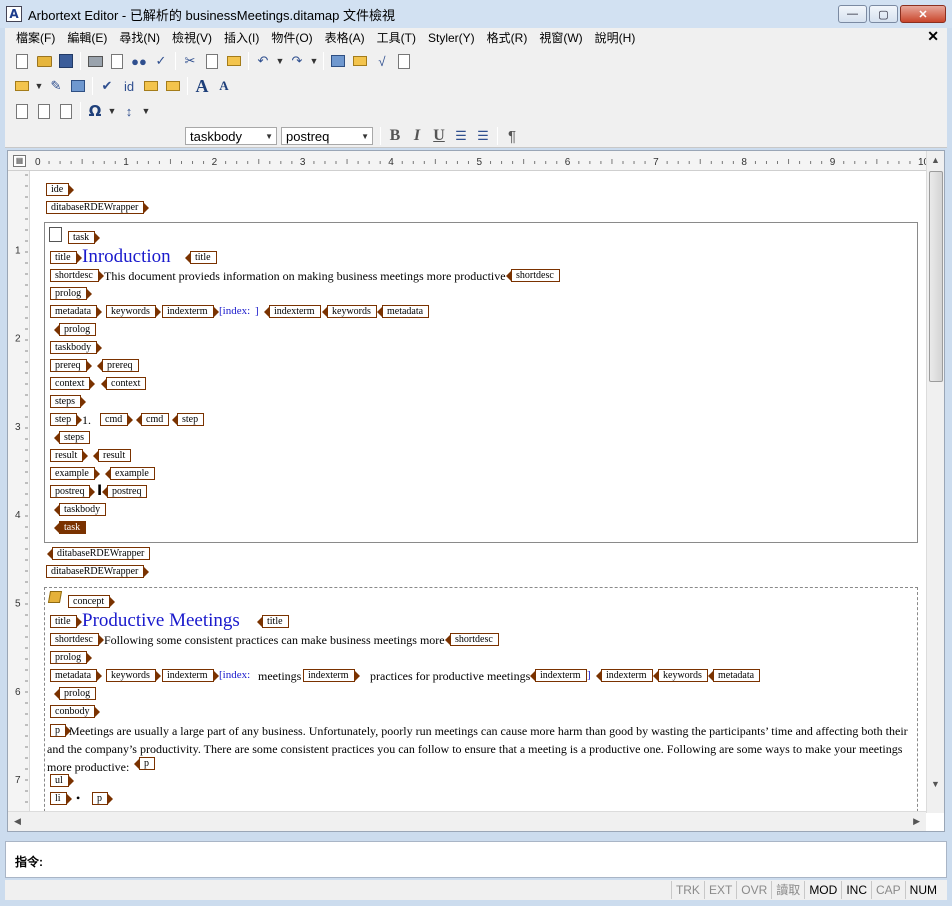 The height and width of the screenshot is (906, 952). What do you see at coordinates (314, 61) in the screenshot?
I see `redo-dropdown-chevron-icon: ▼` at bounding box center [314, 61].